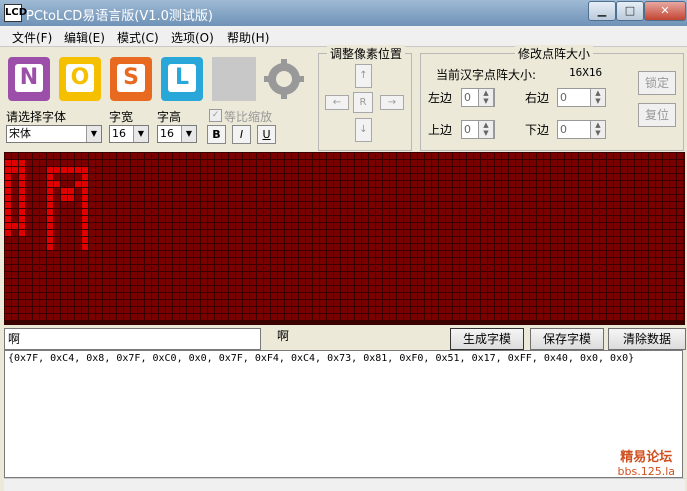 The image size is (687, 491). What do you see at coordinates (215, 115) in the screenshot?
I see `proportional-checkbox: ✓` at bounding box center [215, 115].